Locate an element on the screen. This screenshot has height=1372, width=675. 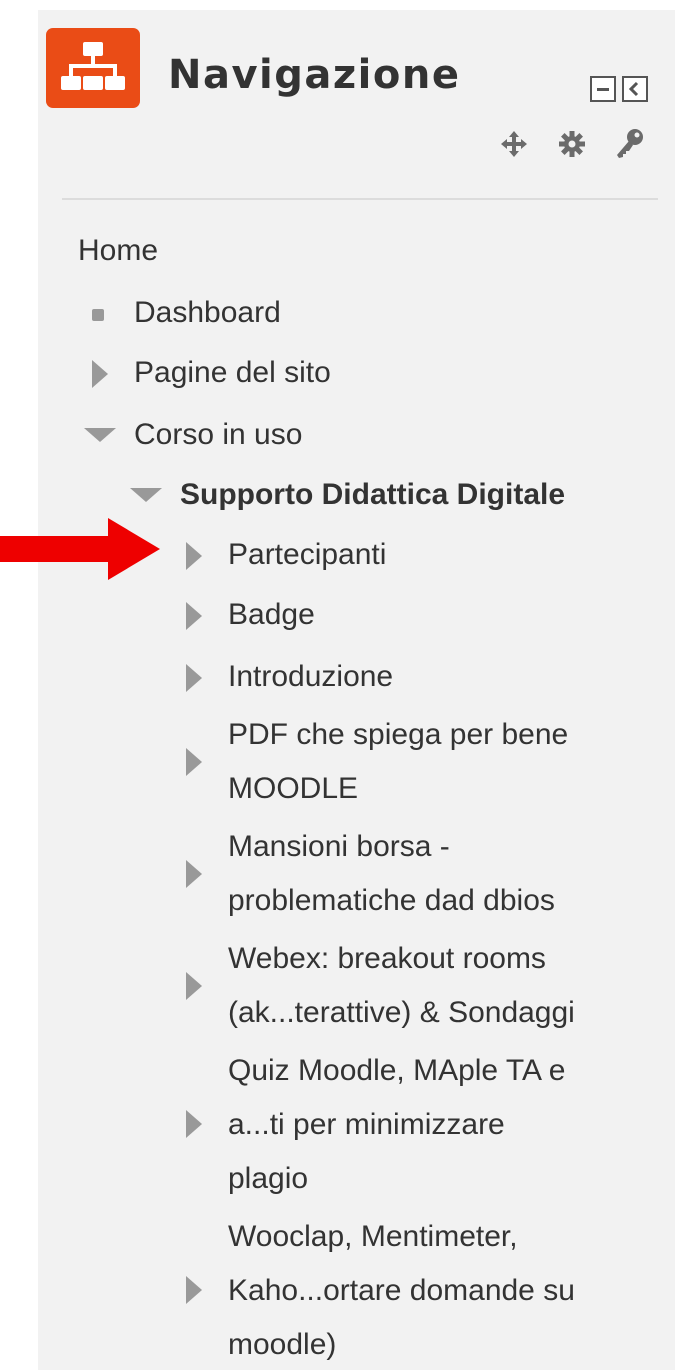
nav-dashboard-label: Dashboard is located at coordinates (207, 313).